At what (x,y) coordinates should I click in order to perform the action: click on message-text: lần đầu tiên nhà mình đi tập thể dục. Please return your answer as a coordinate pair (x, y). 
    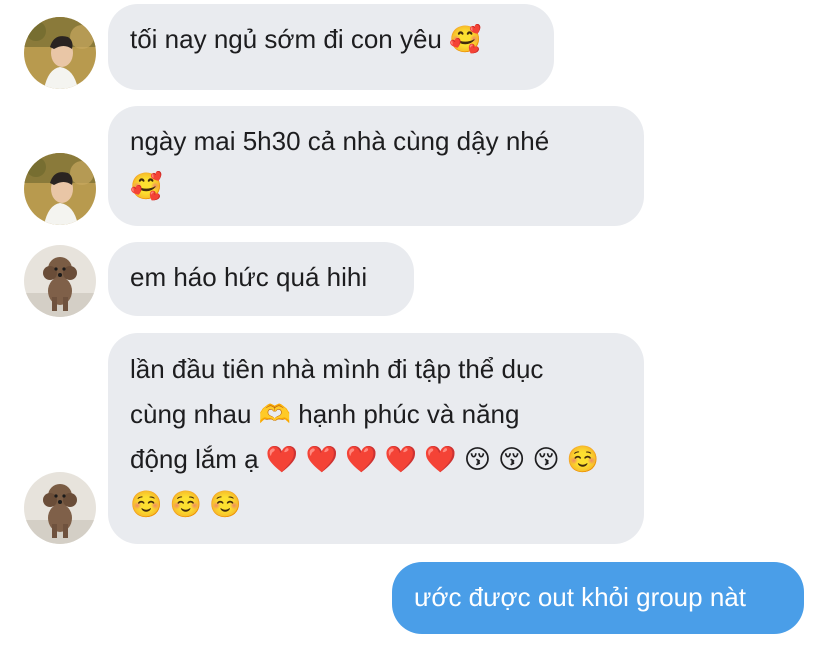
    Looking at the image, I should click on (337, 369).